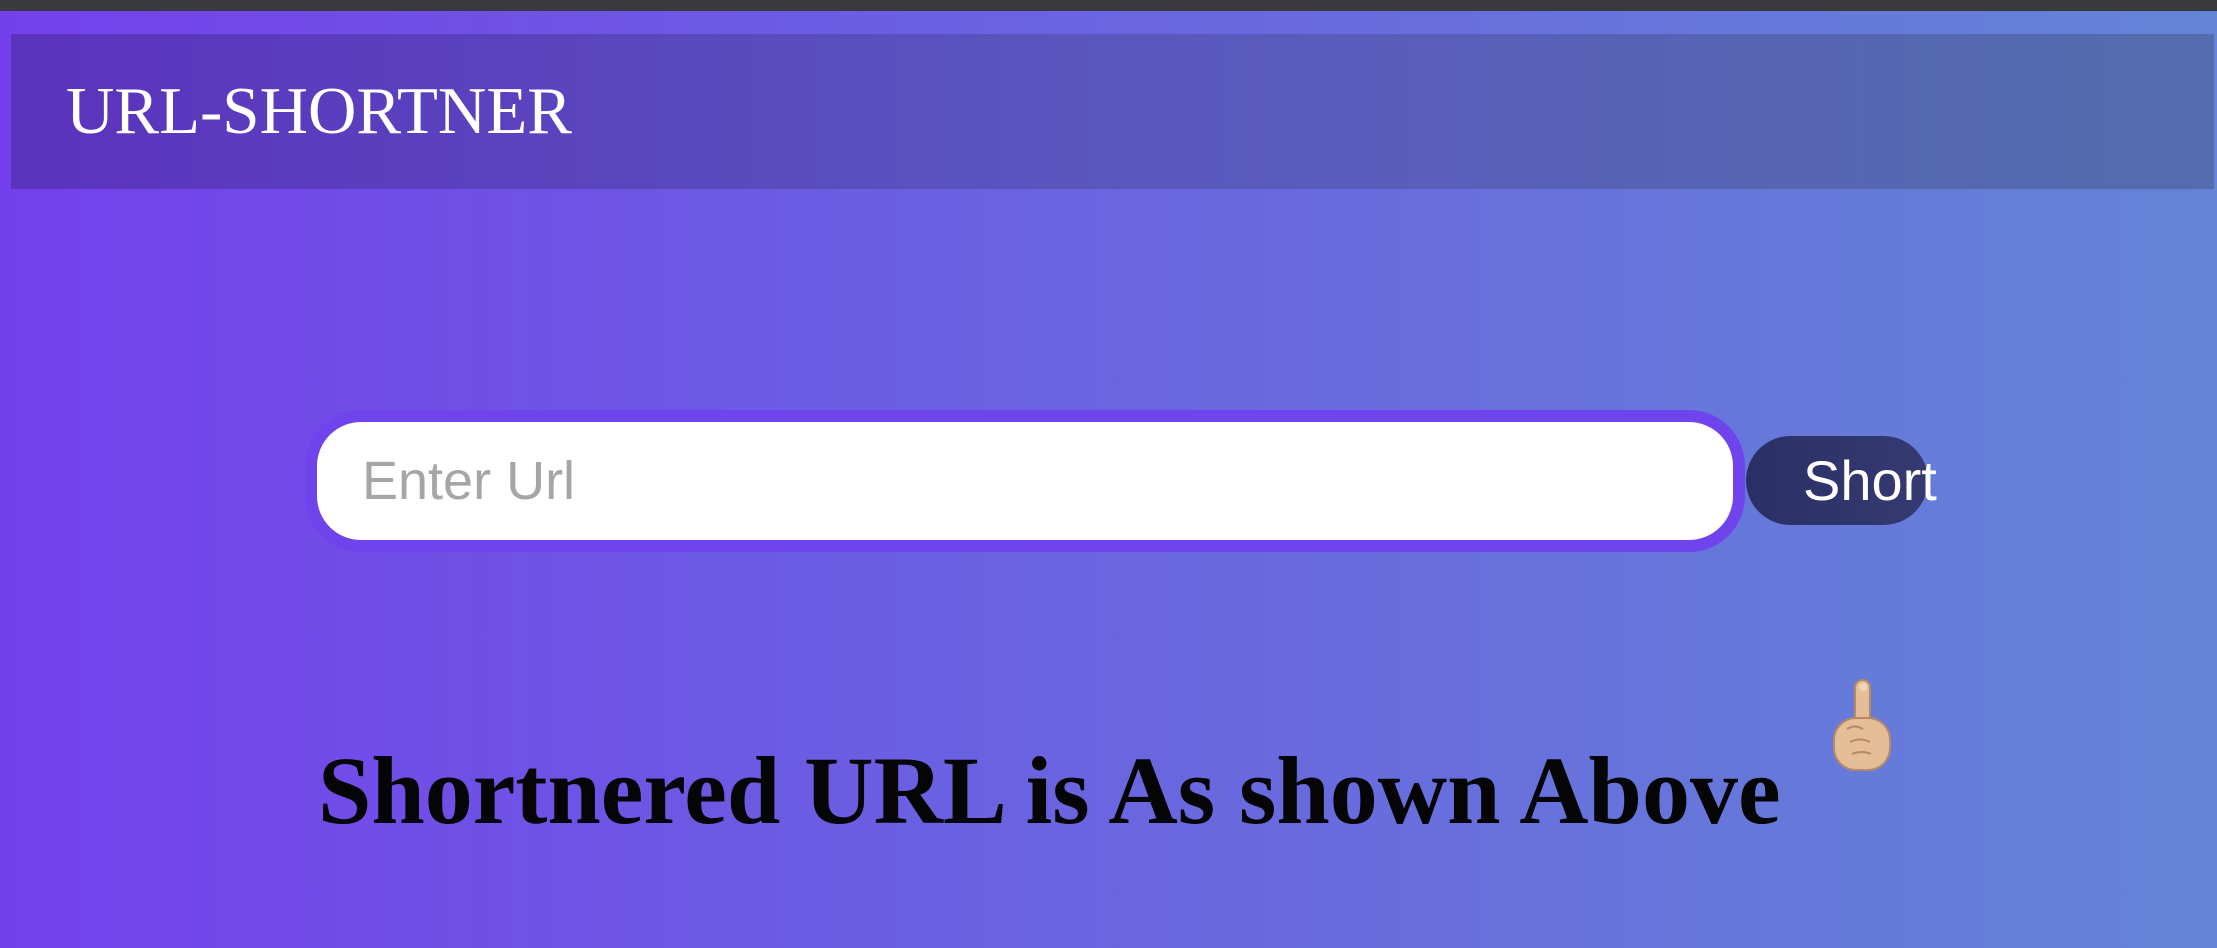 The image size is (2217, 948). Describe the element at coordinates (1841, 480) in the screenshot. I see `short-button: Short` at that location.